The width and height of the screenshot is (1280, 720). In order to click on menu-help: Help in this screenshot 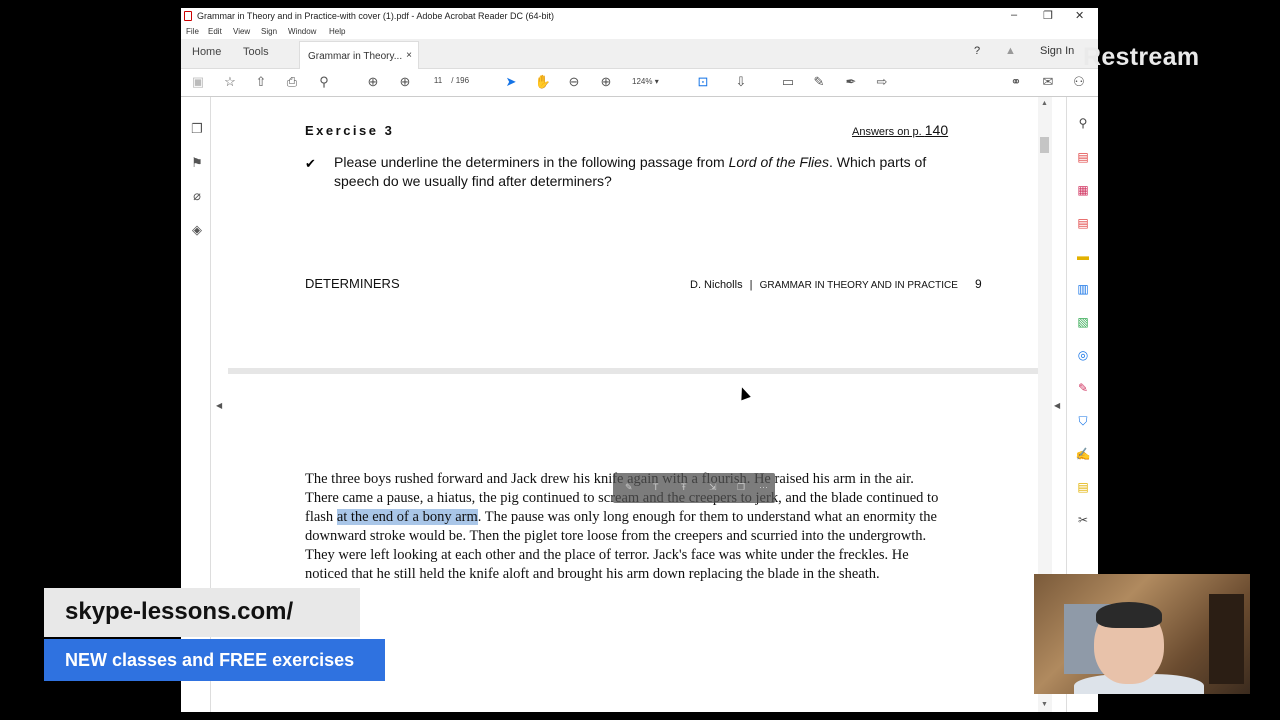, I will do `click(337, 31)`.